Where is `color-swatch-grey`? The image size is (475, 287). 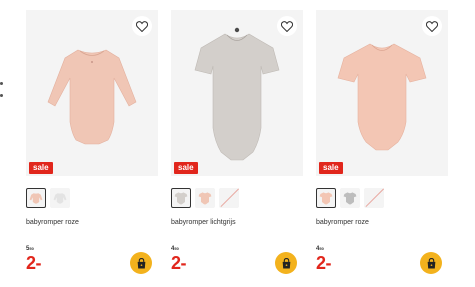
color-swatch-grey is located at coordinates (350, 198).